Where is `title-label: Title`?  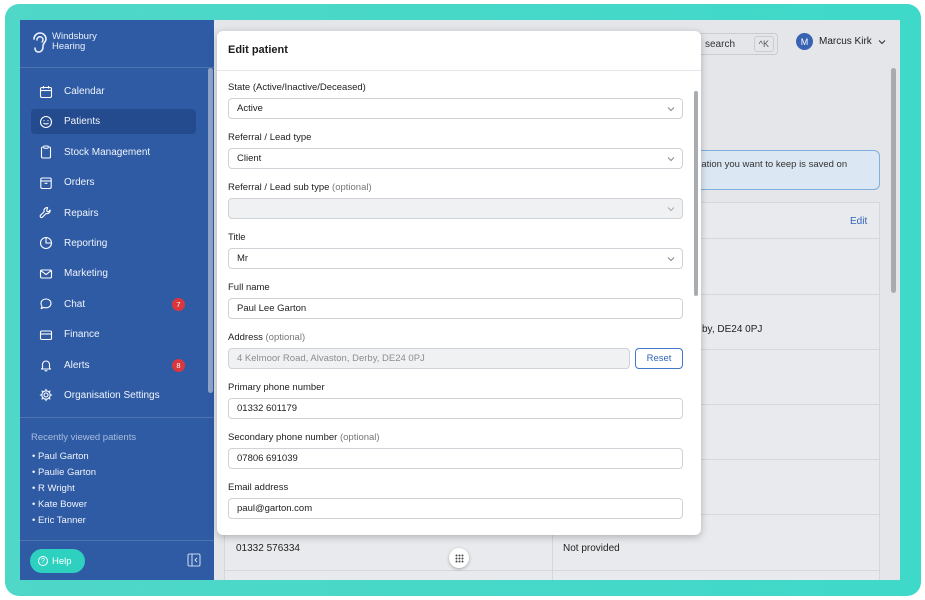
title-label: Title is located at coordinates (237, 237).